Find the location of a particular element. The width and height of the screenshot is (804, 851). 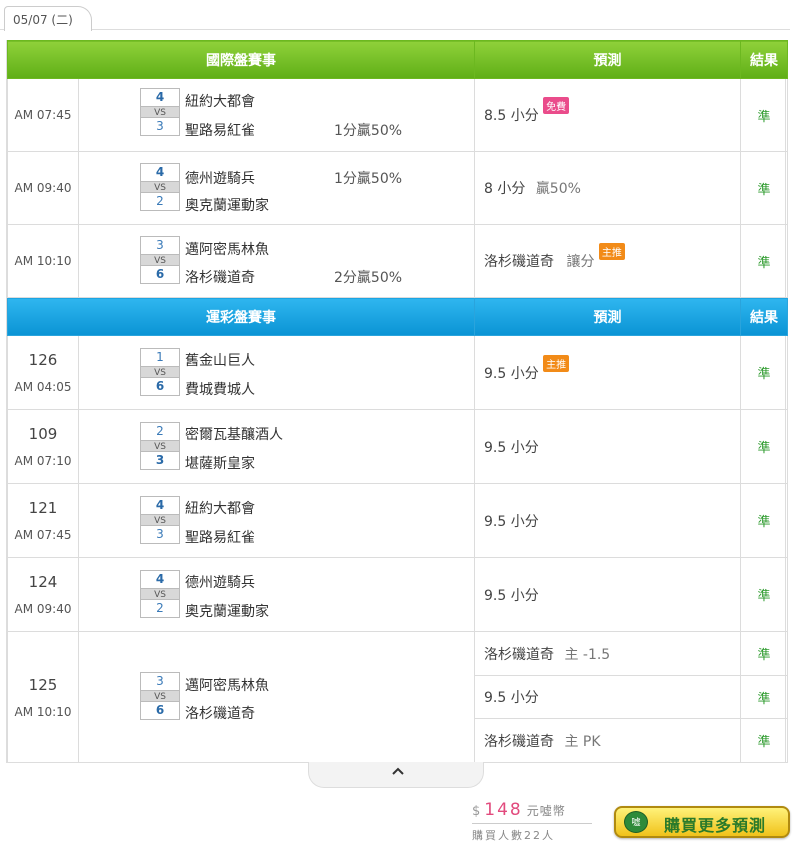

section-title: 國際盤賽事 is located at coordinates (241, 59).